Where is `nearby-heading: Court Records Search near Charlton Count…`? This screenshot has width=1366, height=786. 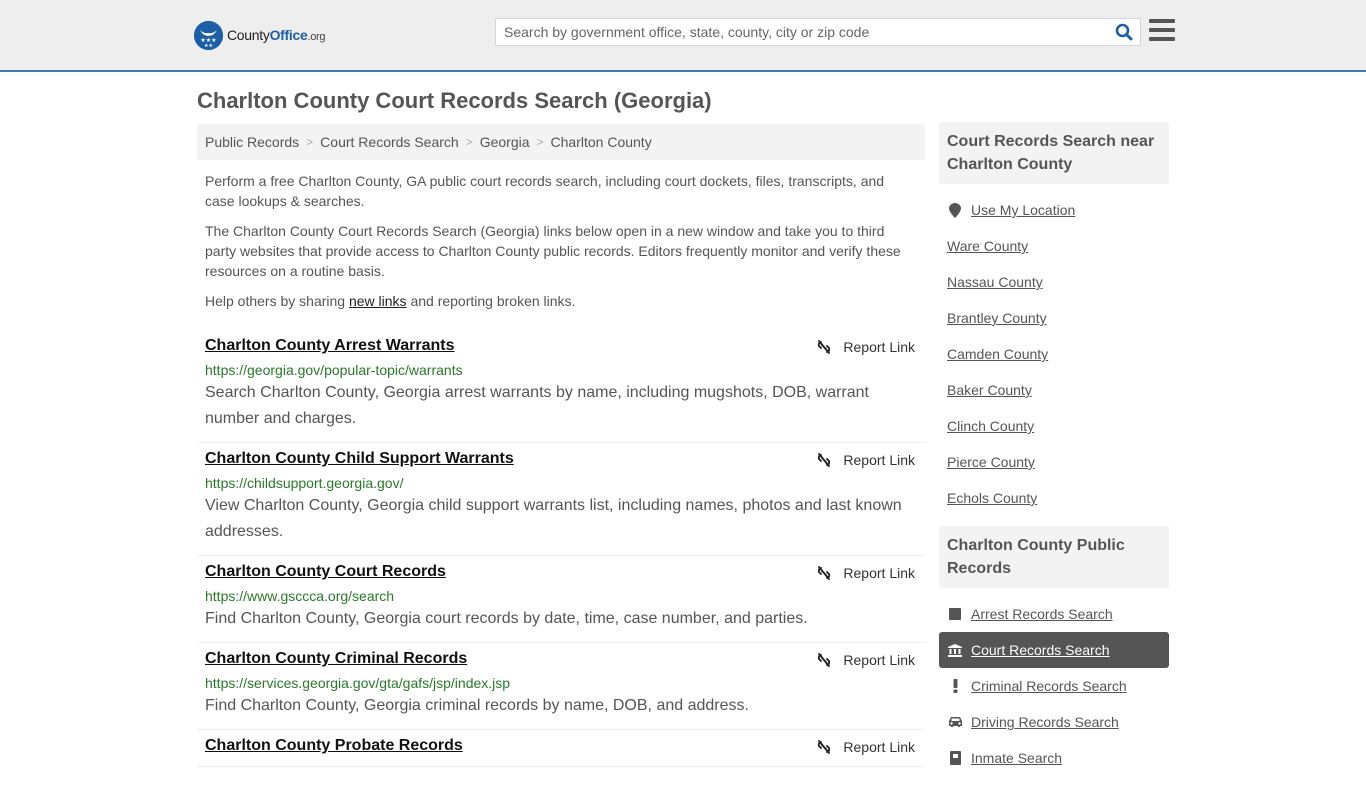 nearby-heading: Court Records Search near Charlton Count… is located at coordinates (1054, 153).